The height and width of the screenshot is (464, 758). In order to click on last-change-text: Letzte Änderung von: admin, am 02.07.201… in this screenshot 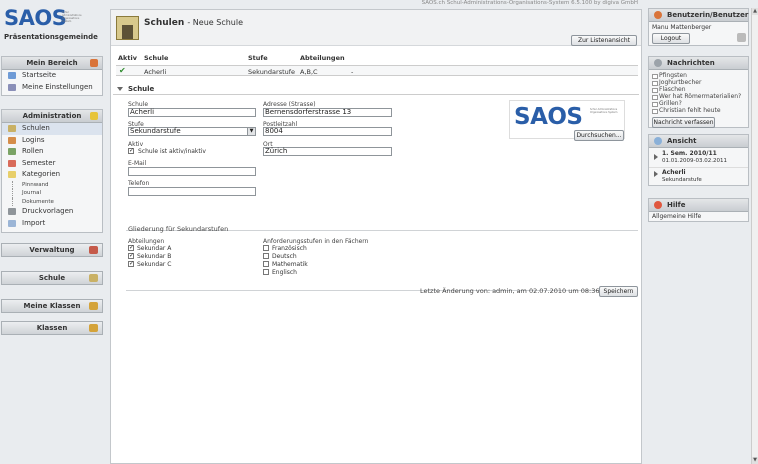, I will do `click(510, 291)`.